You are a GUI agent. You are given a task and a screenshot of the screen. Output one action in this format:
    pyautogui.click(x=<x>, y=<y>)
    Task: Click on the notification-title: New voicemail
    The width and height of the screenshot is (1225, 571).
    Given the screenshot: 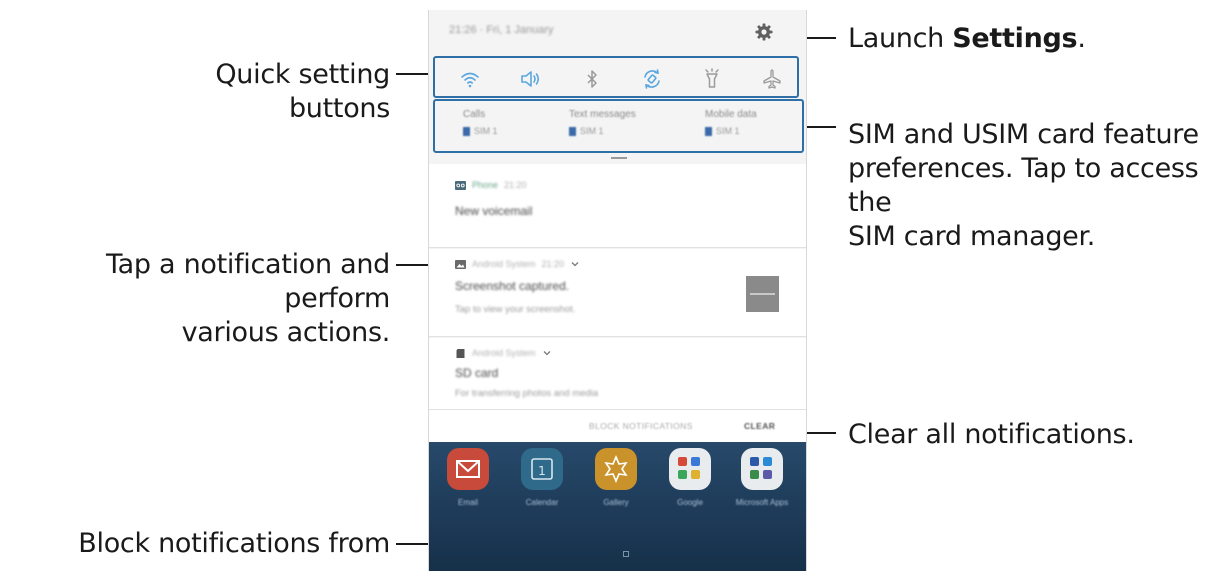 What is the action you would take?
    pyautogui.click(x=494, y=211)
    